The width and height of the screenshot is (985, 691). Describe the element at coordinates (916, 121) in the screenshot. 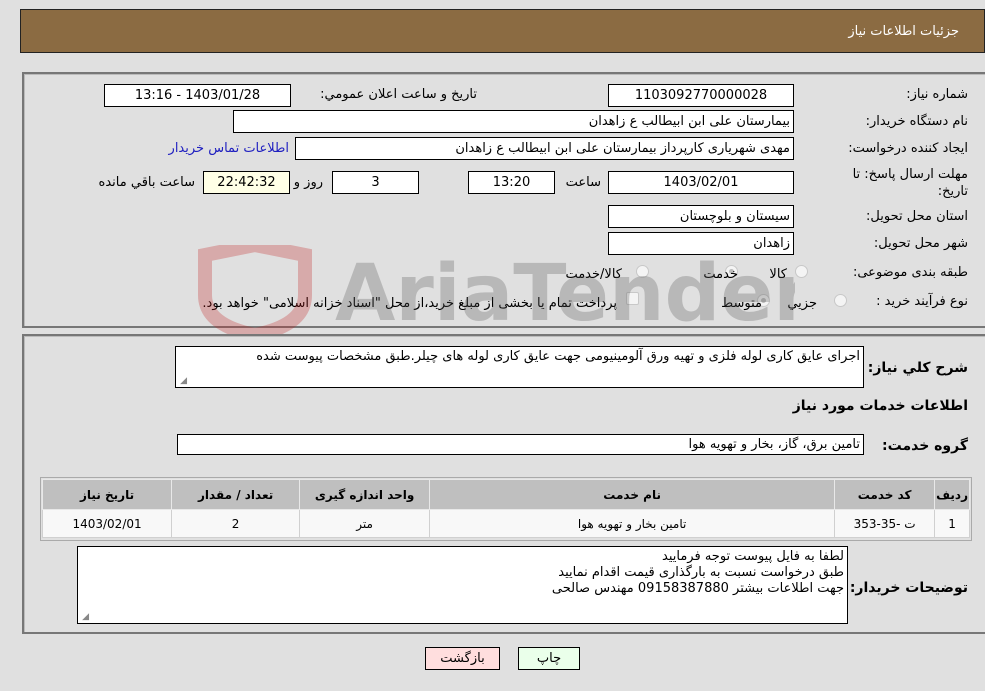

I see `buyer-org-label: نام دستگاه خریدار:` at that location.